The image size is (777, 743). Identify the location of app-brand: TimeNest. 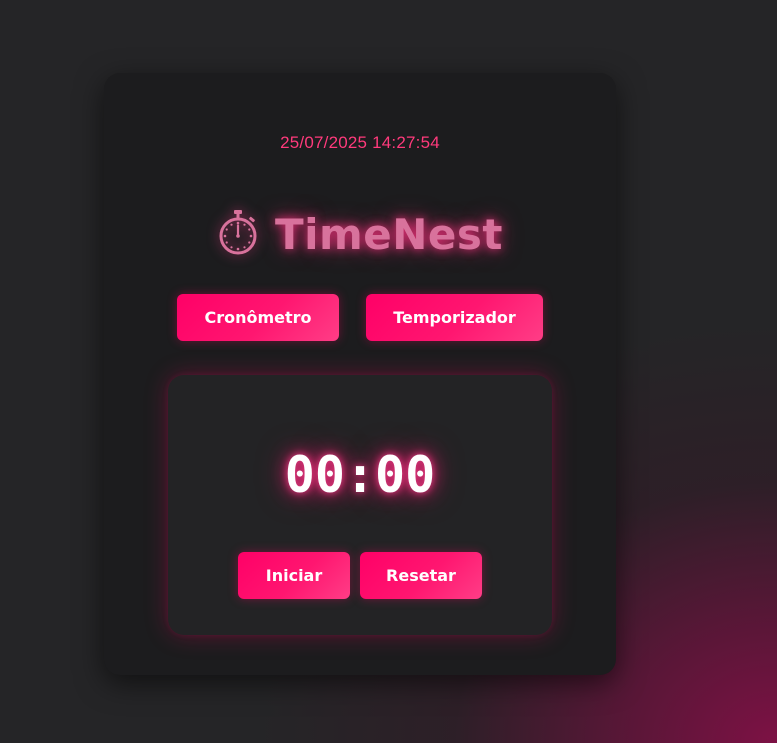
(360, 234).